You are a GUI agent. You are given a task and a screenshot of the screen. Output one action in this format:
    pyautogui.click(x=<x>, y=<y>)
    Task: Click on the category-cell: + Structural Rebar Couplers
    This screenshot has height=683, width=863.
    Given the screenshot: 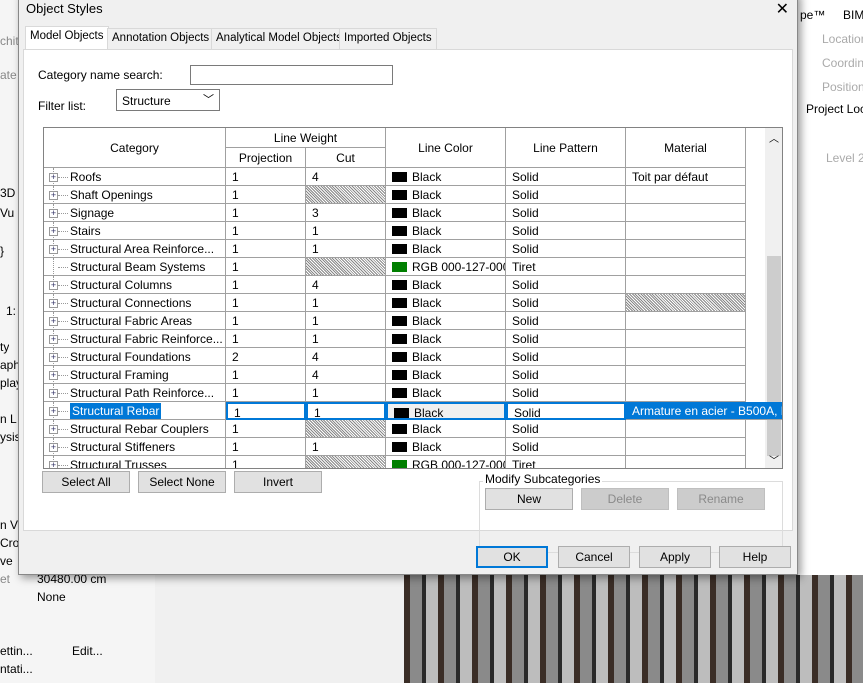 What is the action you would take?
    pyautogui.click(x=135, y=429)
    